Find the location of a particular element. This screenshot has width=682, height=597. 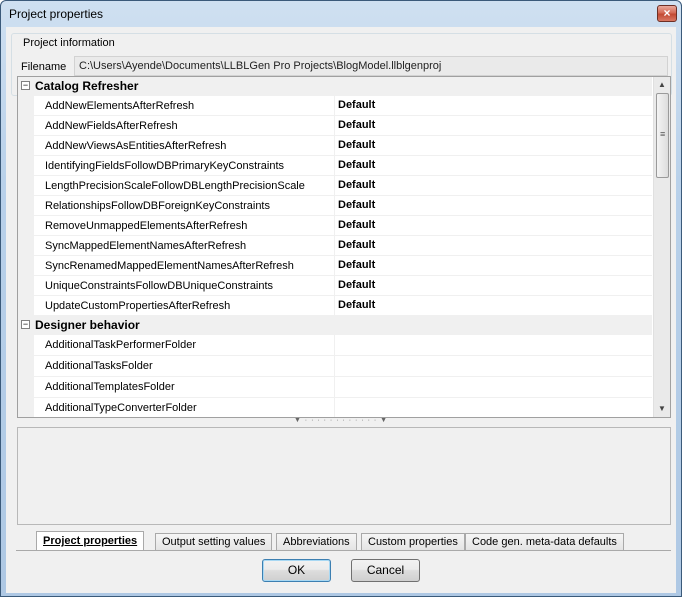

category-row: − Designer behavior is located at coordinates (335, 325).